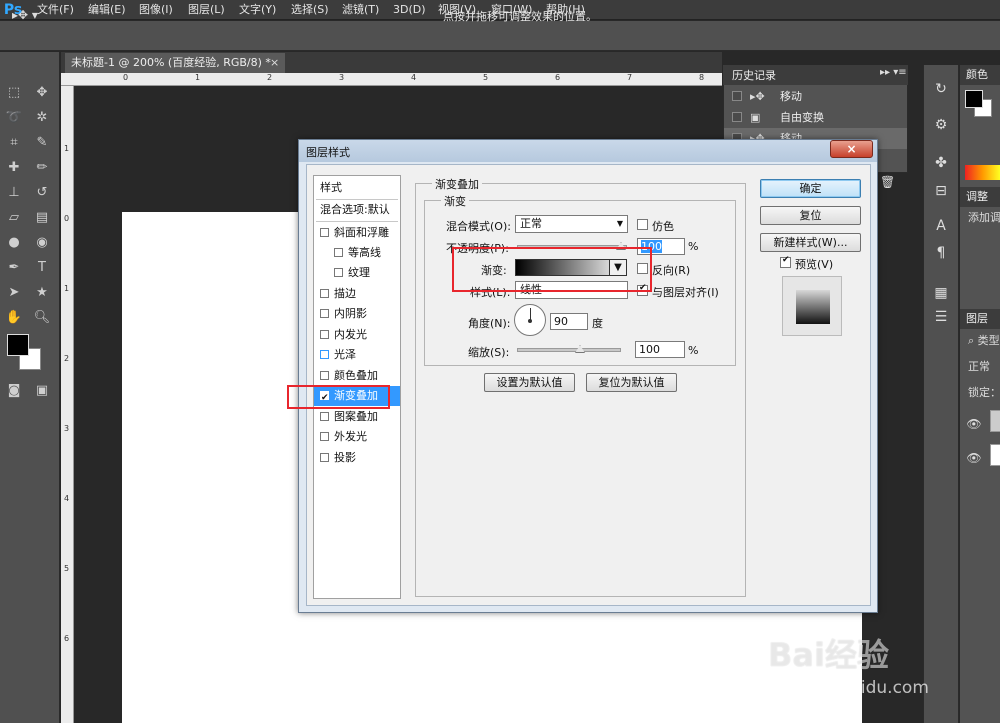  What do you see at coordinates (887, 182) in the screenshot?
I see `trash-icon: 🗑︎` at bounding box center [887, 182].